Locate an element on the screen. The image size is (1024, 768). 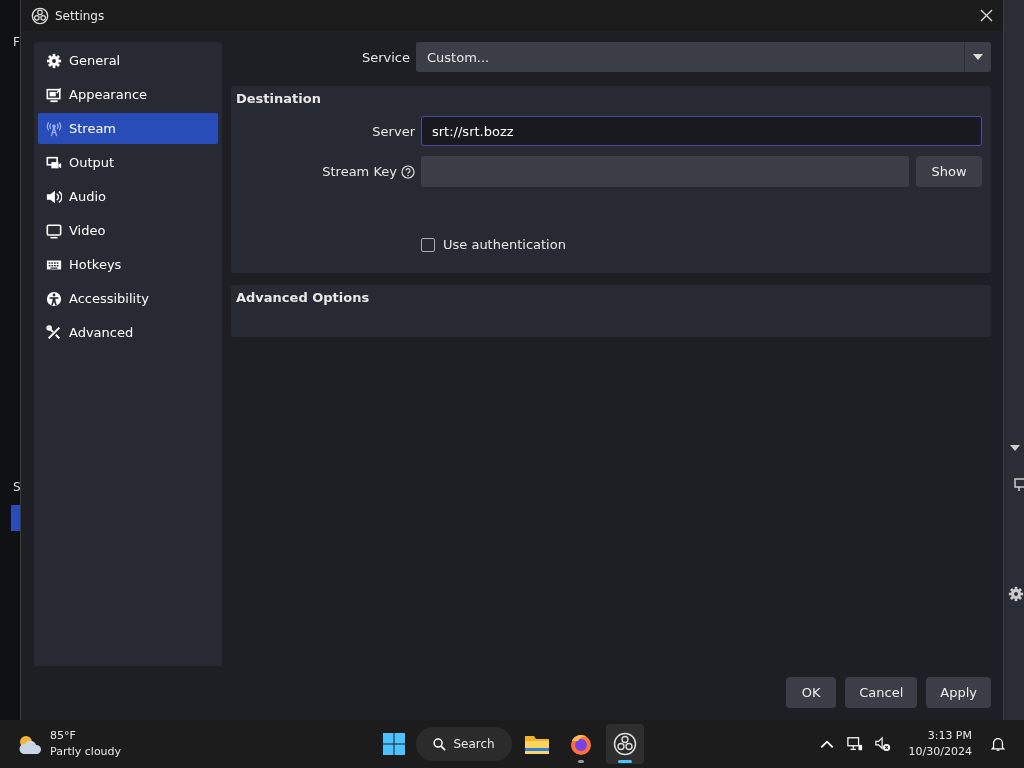
group-title: Destination is located at coordinates (279, 98).